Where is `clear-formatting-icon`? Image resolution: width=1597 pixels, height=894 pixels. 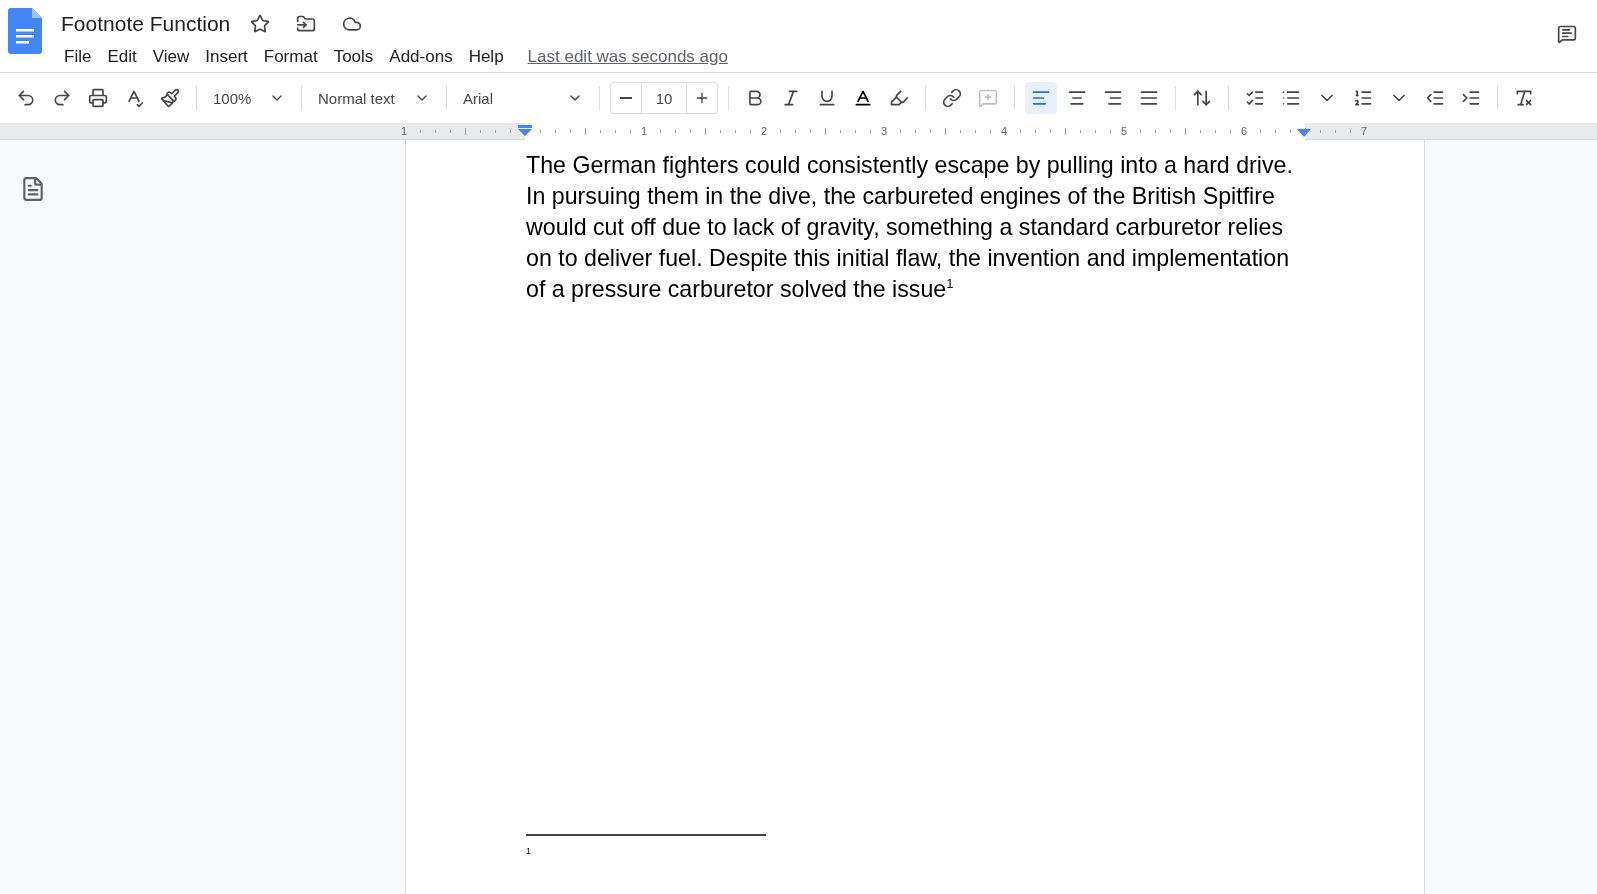
clear-formatting-icon is located at coordinates (1524, 98).